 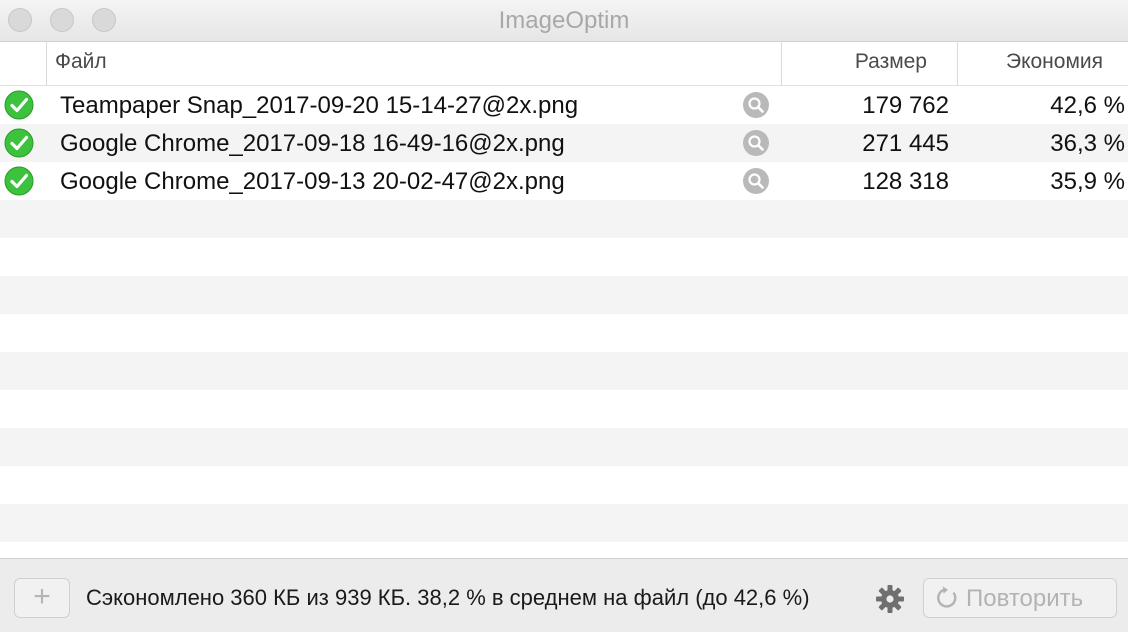 I want to click on file-name: Google Chrome_2017-09-13 20-02-47@2x.png, so click(x=312, y=181).